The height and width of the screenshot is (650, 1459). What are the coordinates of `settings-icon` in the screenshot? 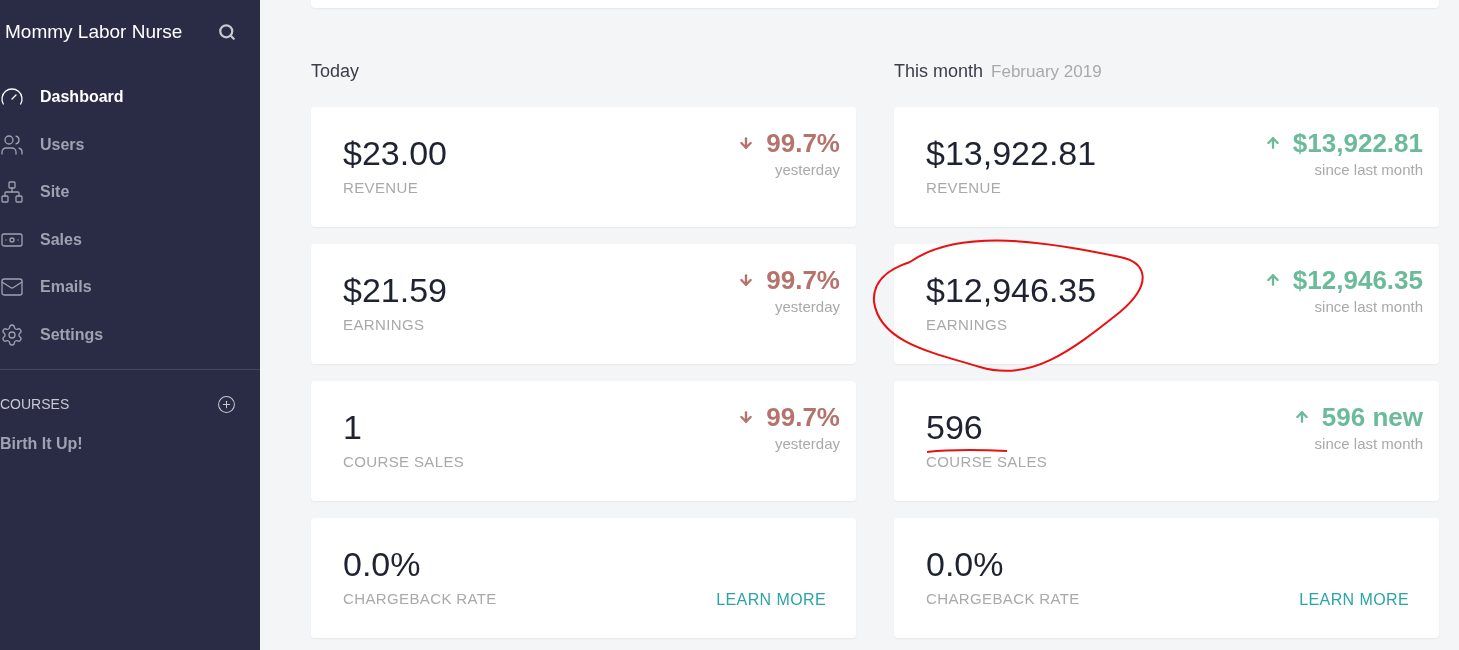 It's located at (12, 334).